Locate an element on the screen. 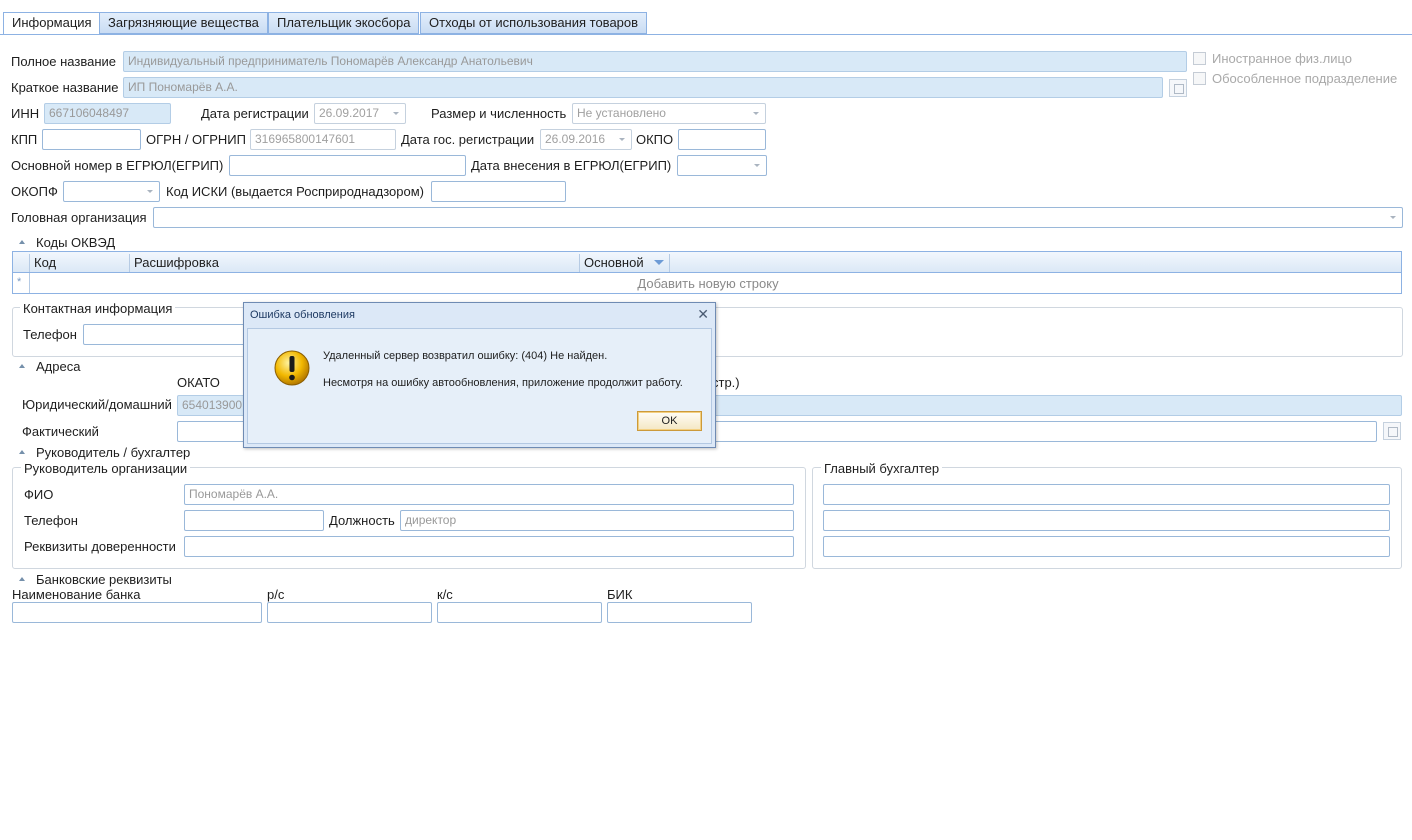 The image size is (1412, 840). proxy-field is located at coordinates (489, 546).